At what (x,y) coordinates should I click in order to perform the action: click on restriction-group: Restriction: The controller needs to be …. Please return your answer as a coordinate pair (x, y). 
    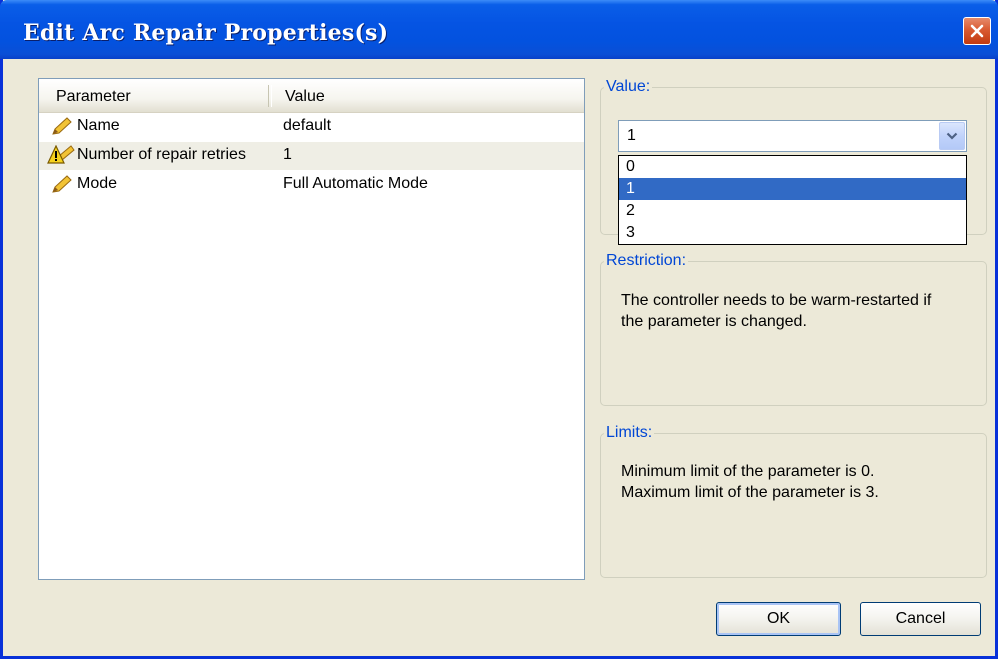
    Looking at the image, I should click on (793, 329).